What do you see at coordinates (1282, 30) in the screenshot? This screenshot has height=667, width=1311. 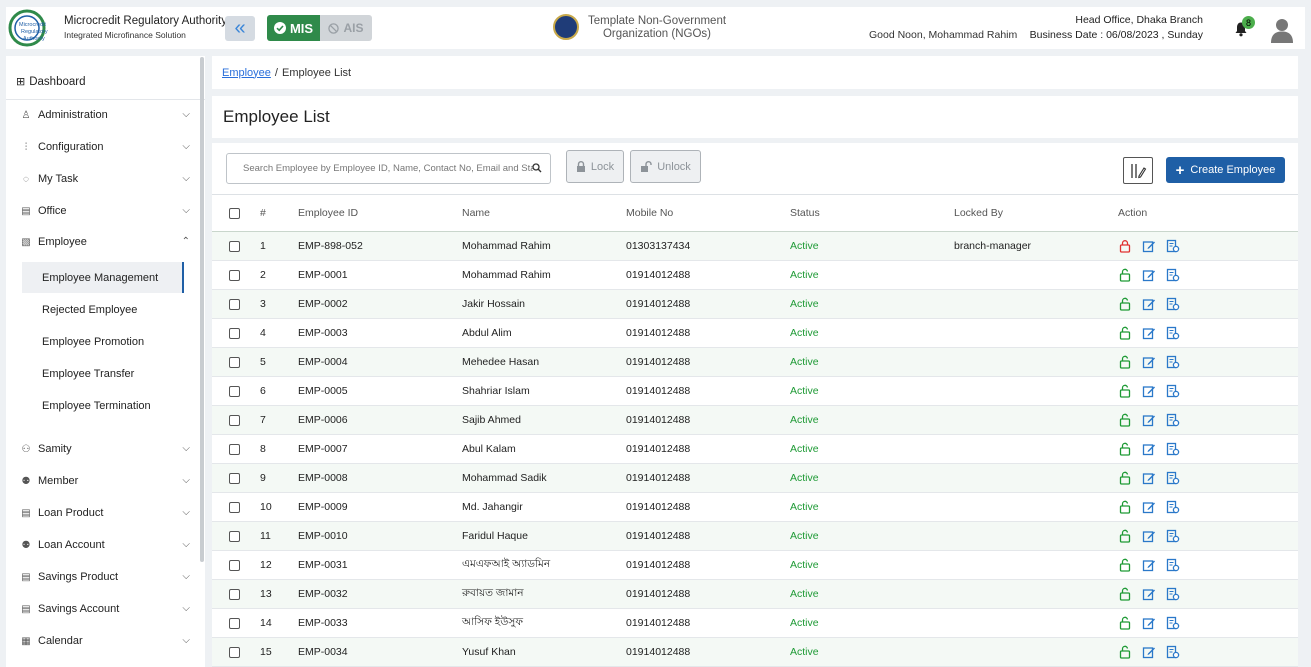 I see `user-avatar-icon` at bounding box center [1282, 30].